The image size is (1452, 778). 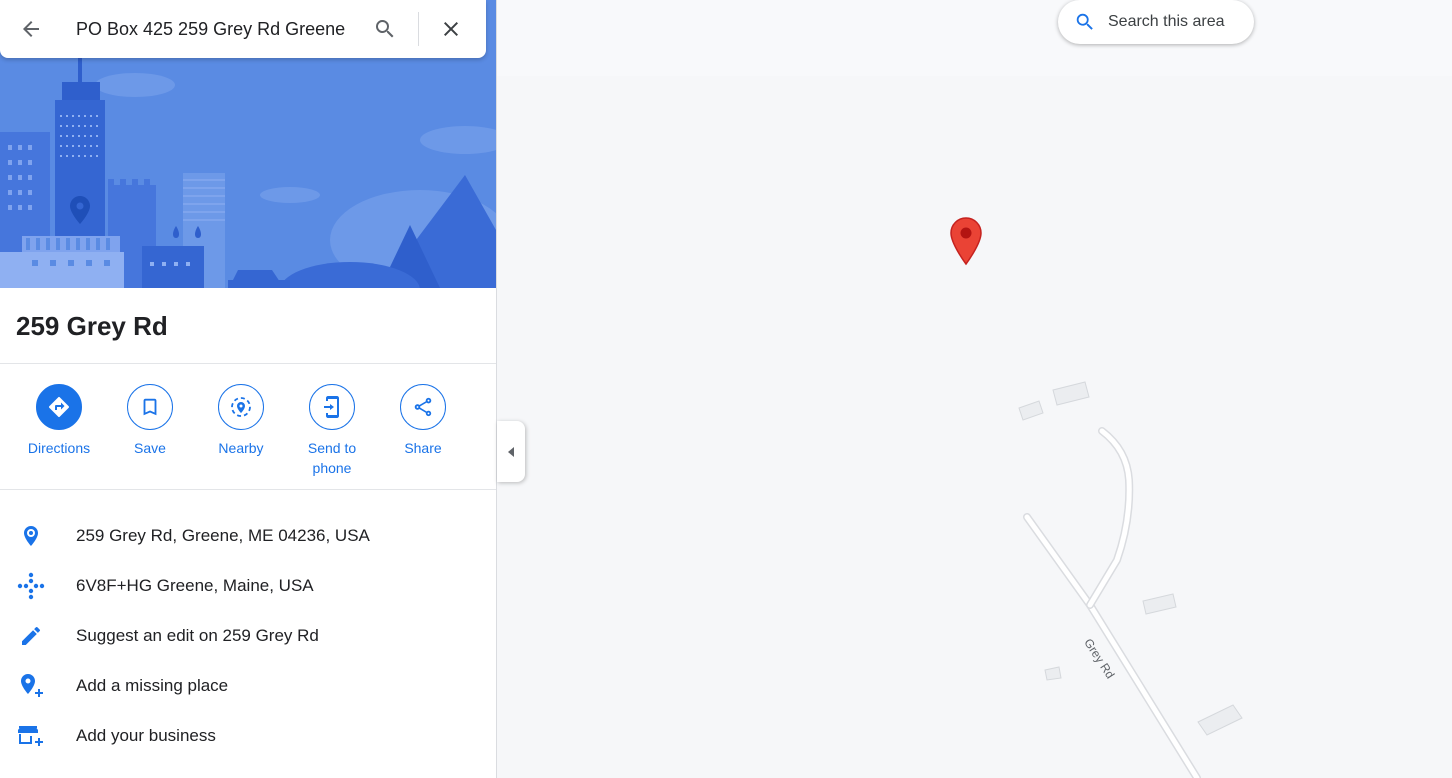 I want to click on add-business-row: Add your business, so click(x=248, y=735).